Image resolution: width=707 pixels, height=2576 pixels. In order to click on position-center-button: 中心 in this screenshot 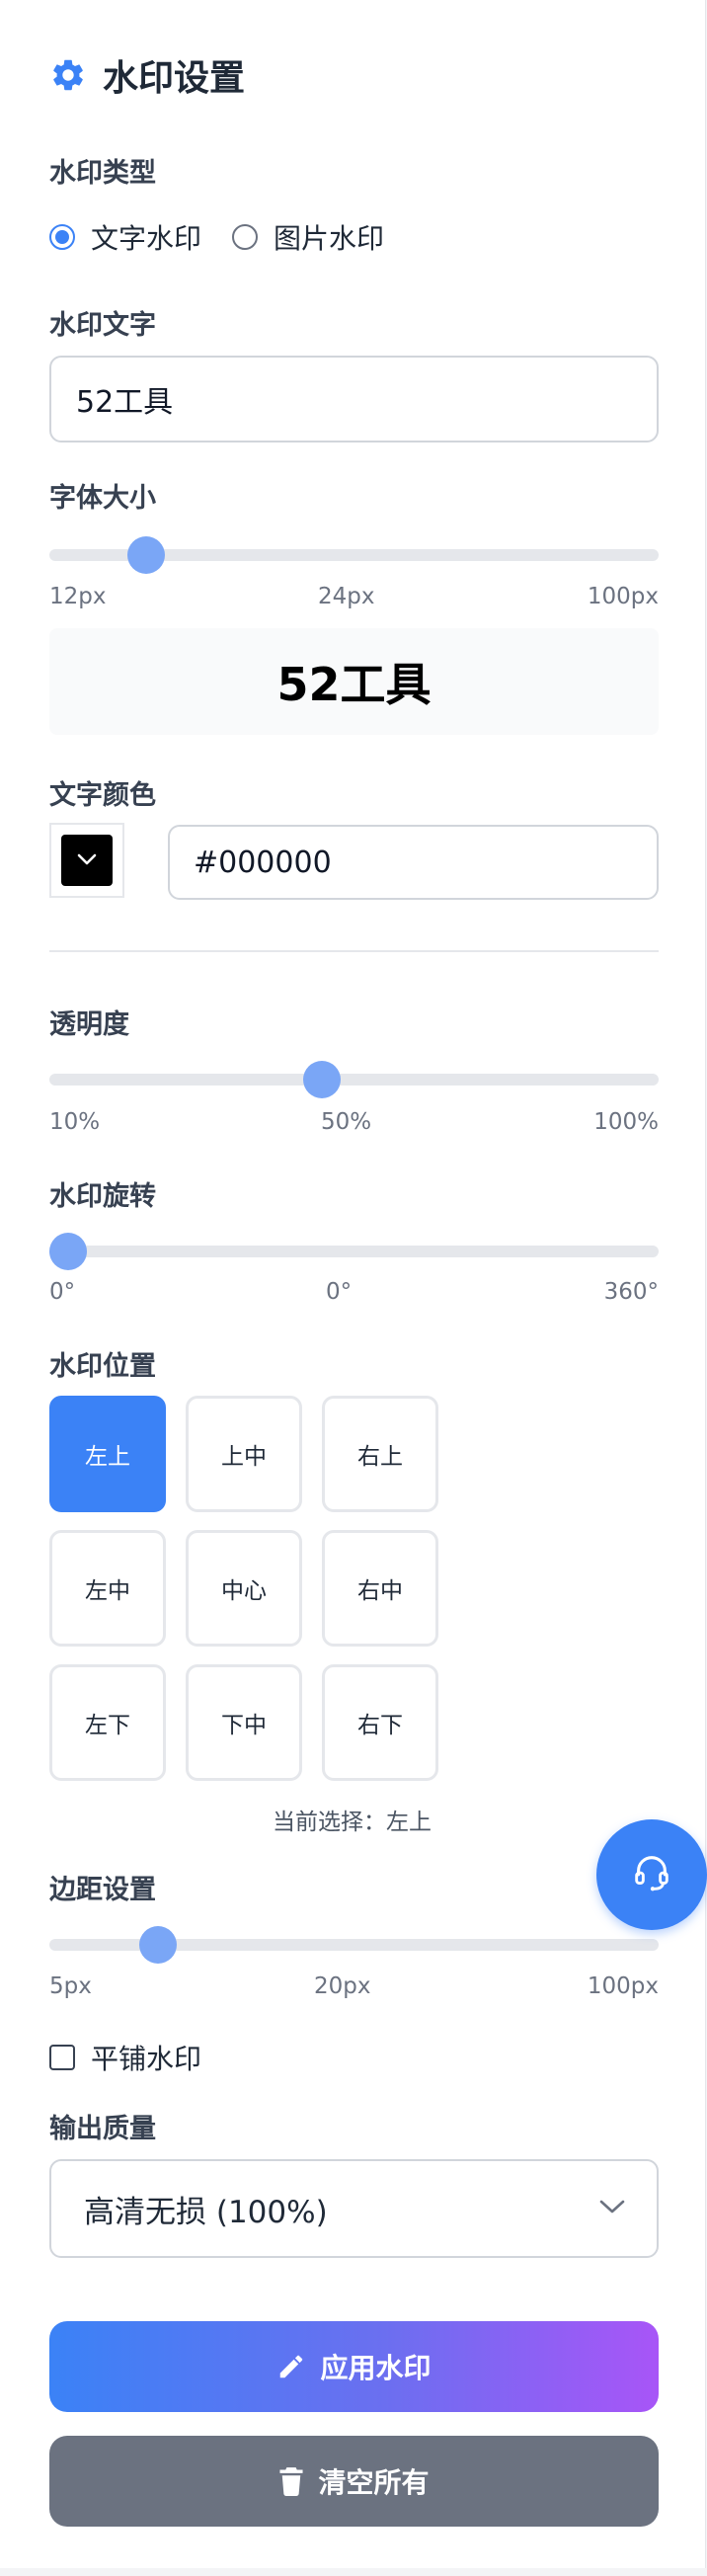, I will do `click(244, 1588)`.